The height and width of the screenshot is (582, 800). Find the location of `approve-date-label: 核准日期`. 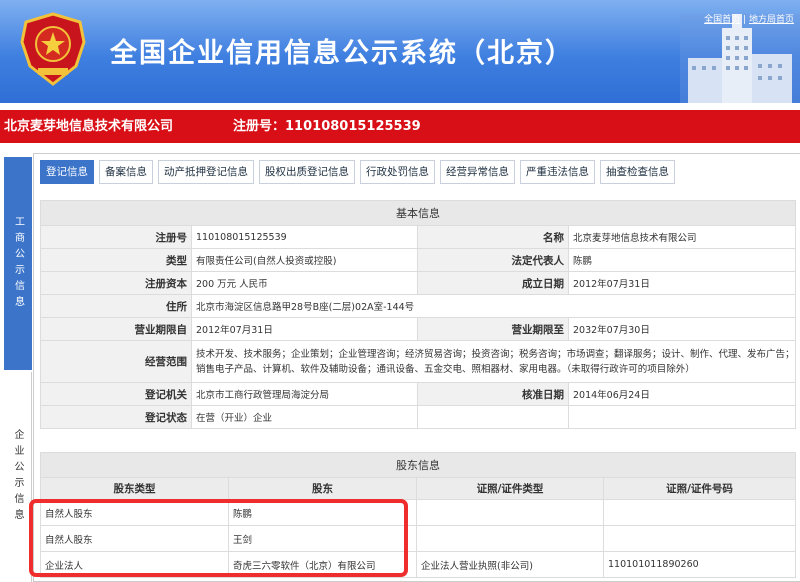

approve-date-label: 核准日期 is located at coordinates (493, 394).